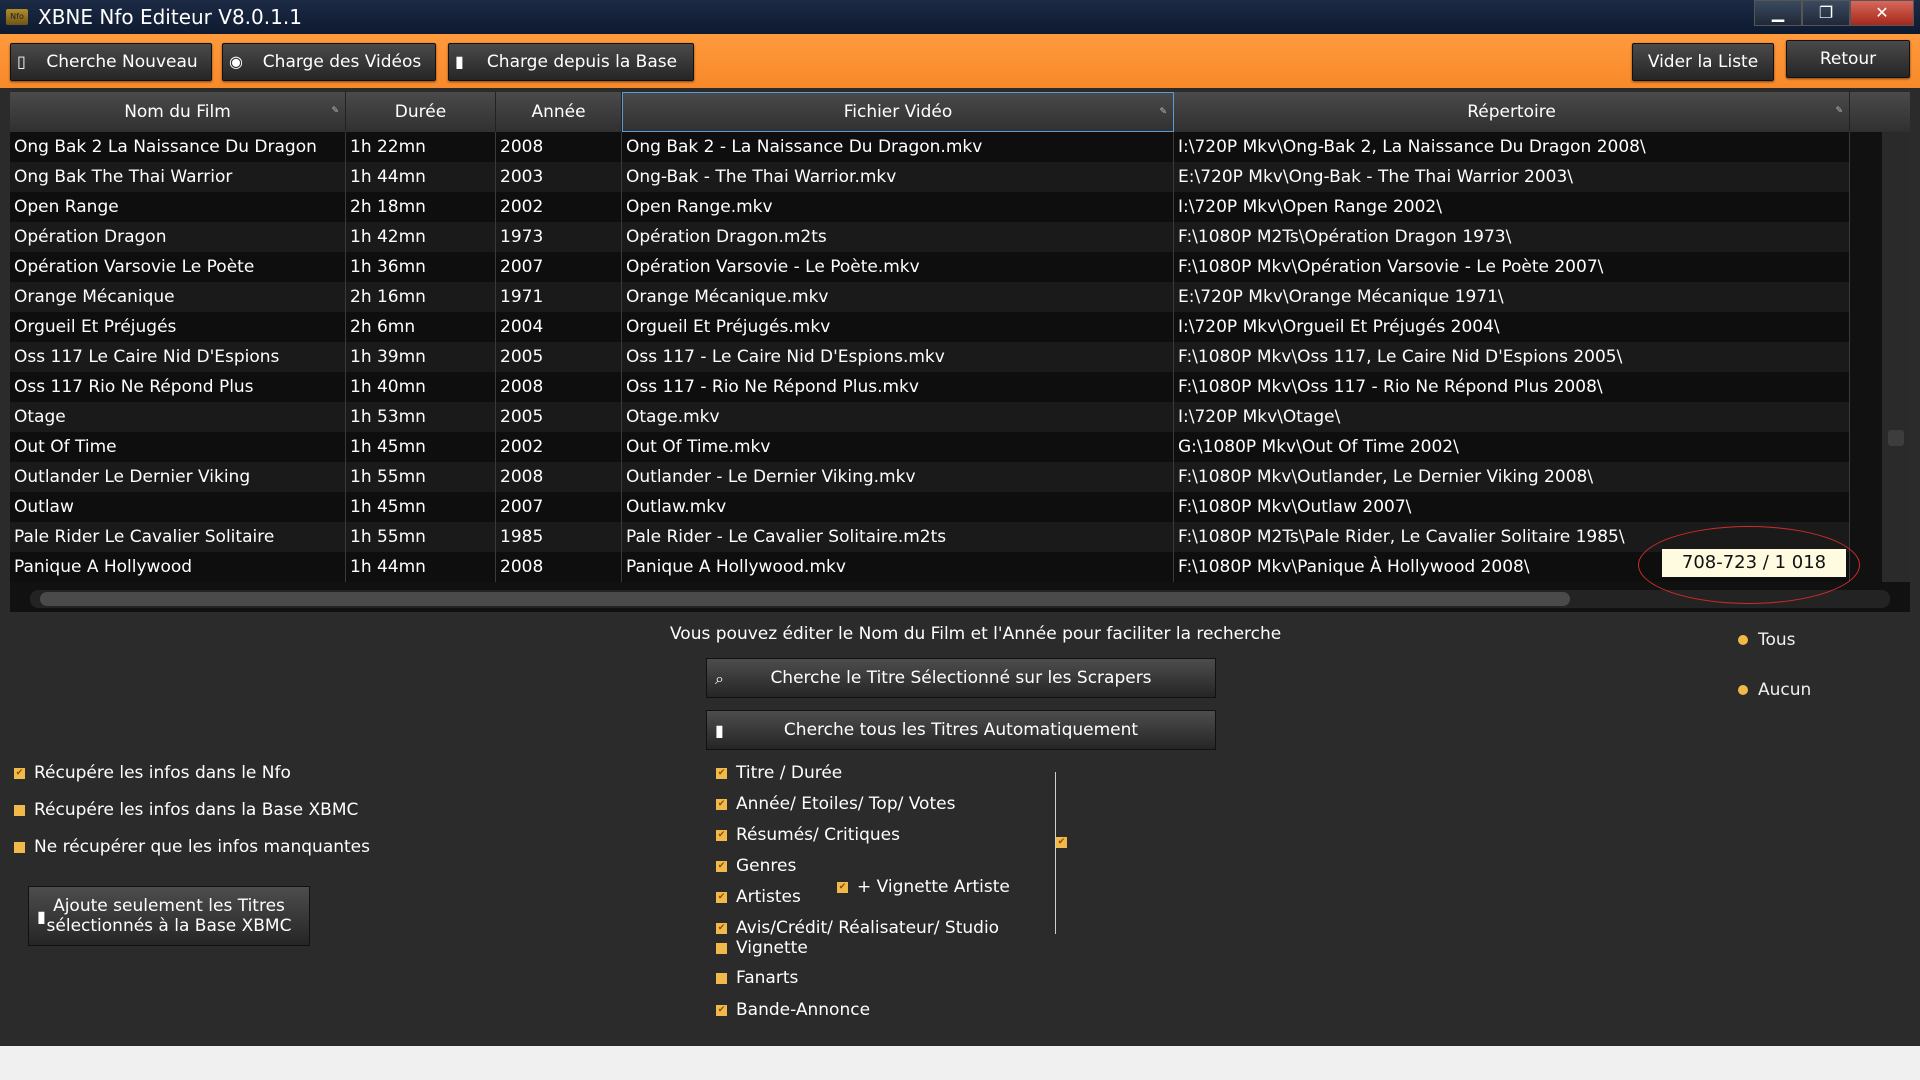 The image size is (1920, 1080). What do you see at coordinates (805, 599) in the screenshot?
I see `horizontal-scroll-thumb` at bounding box center [805, 599].